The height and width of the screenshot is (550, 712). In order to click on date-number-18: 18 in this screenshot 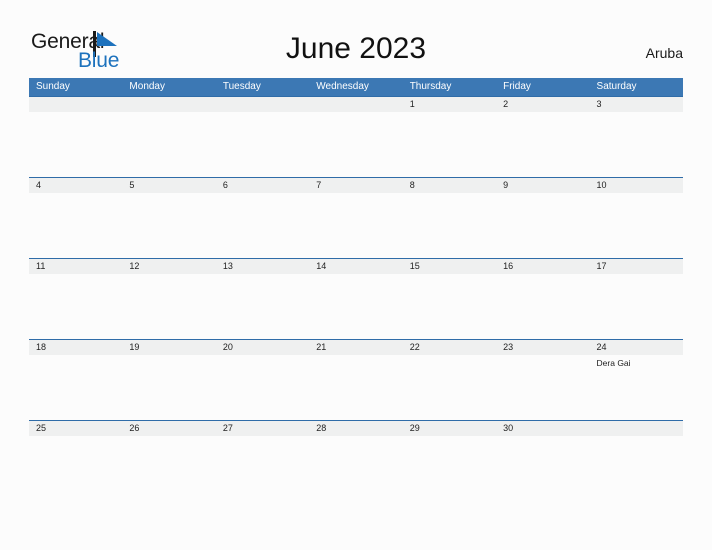, I will do `click(75, 347)`.